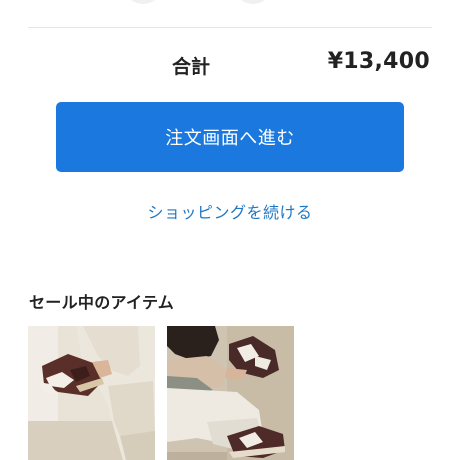  I want to click on total-label: 合計, so click(191, 67).